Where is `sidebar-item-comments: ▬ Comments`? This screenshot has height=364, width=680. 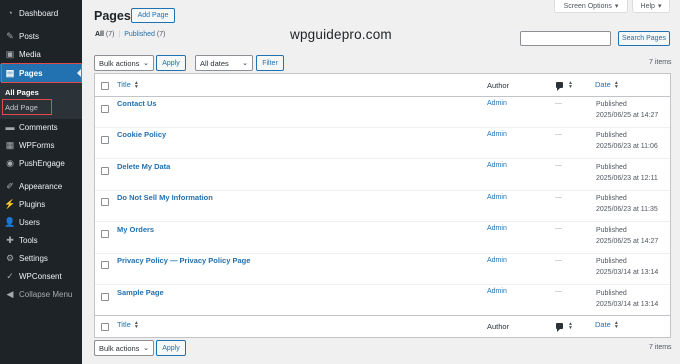 sidebar-item-comments: ▬ Comments is located at coordinates (41, 127).